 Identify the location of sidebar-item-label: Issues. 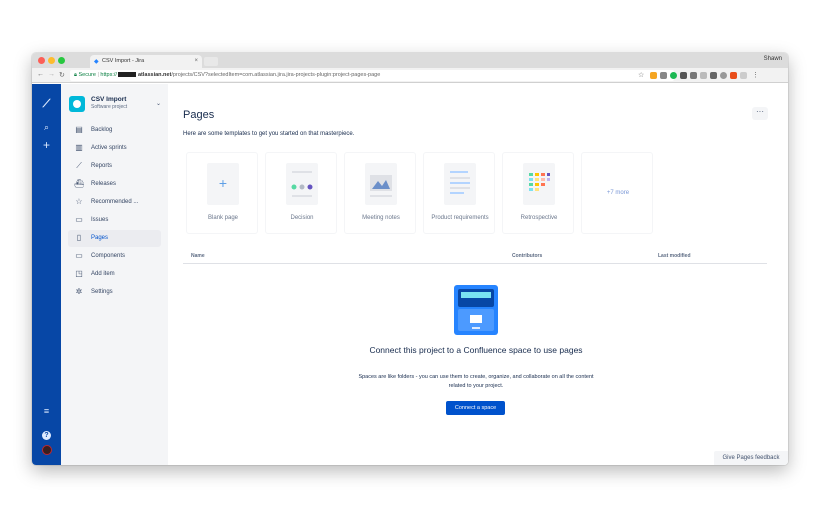
(100, 220).